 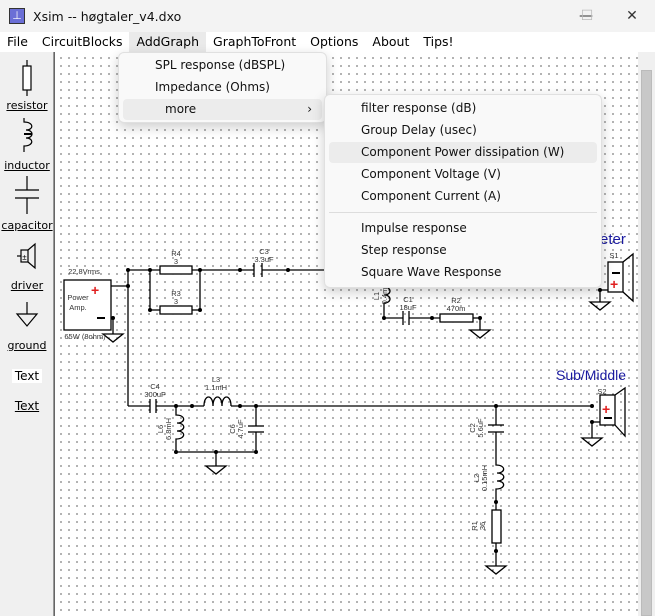 What do you see at coordinates (463, 196) in the screenshot?
I see `menu-item-component-current: Component Current (A)` at bounding box center [463, 196].